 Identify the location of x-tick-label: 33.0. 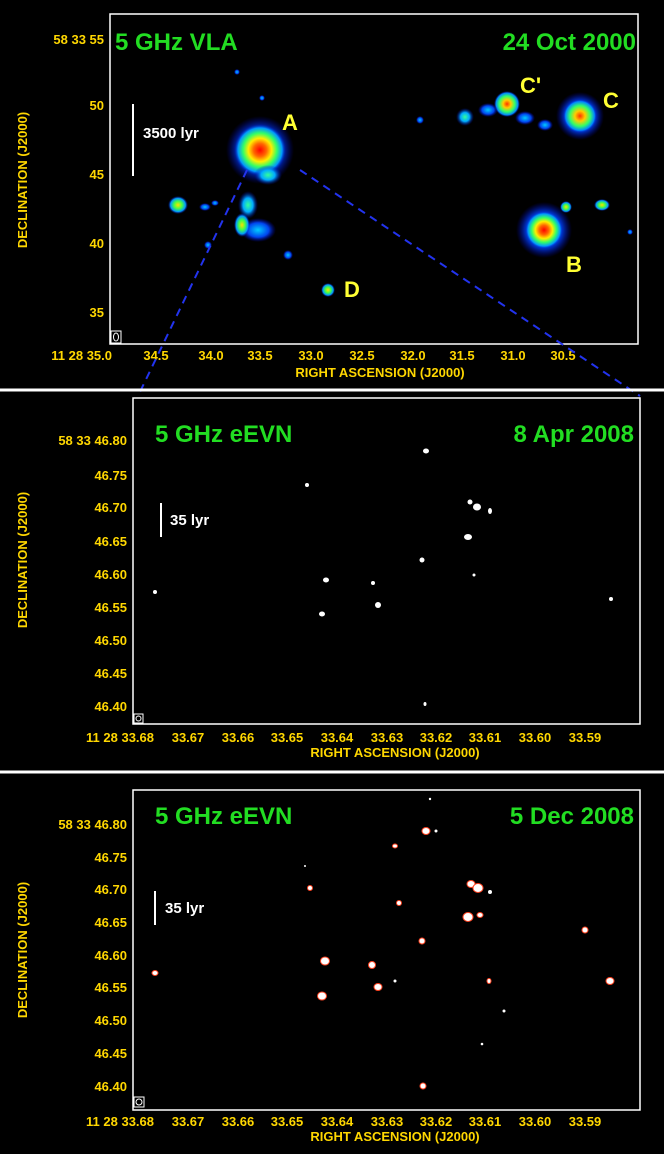
(310, 355).